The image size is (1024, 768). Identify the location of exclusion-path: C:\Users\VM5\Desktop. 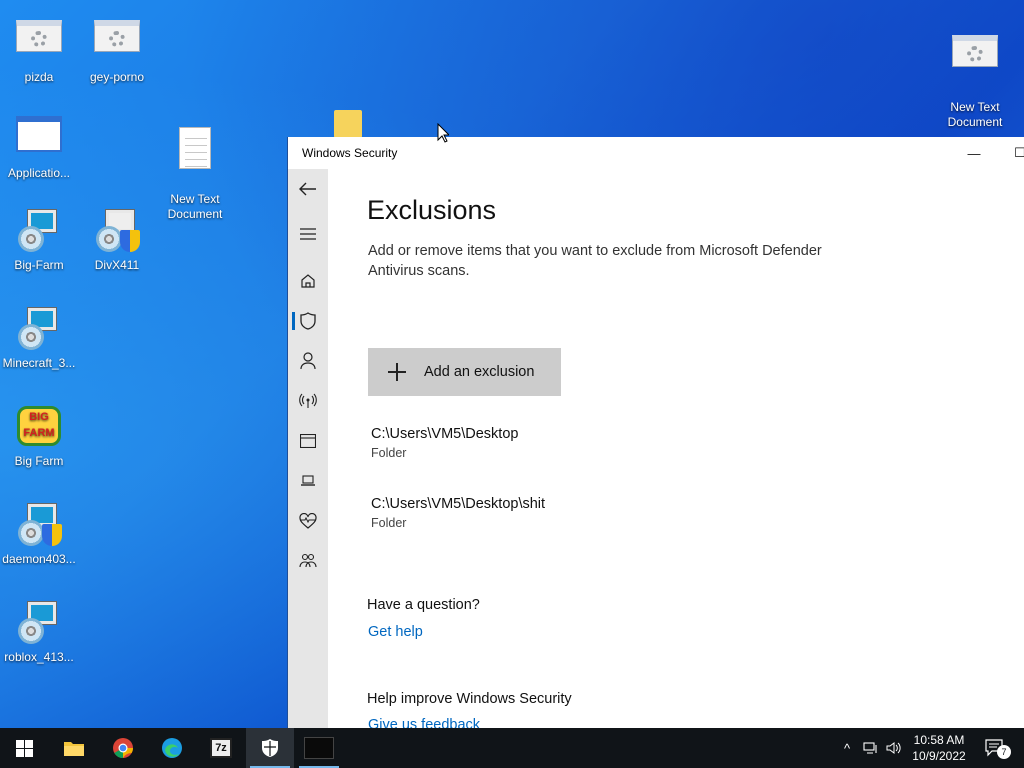
(445, 434).